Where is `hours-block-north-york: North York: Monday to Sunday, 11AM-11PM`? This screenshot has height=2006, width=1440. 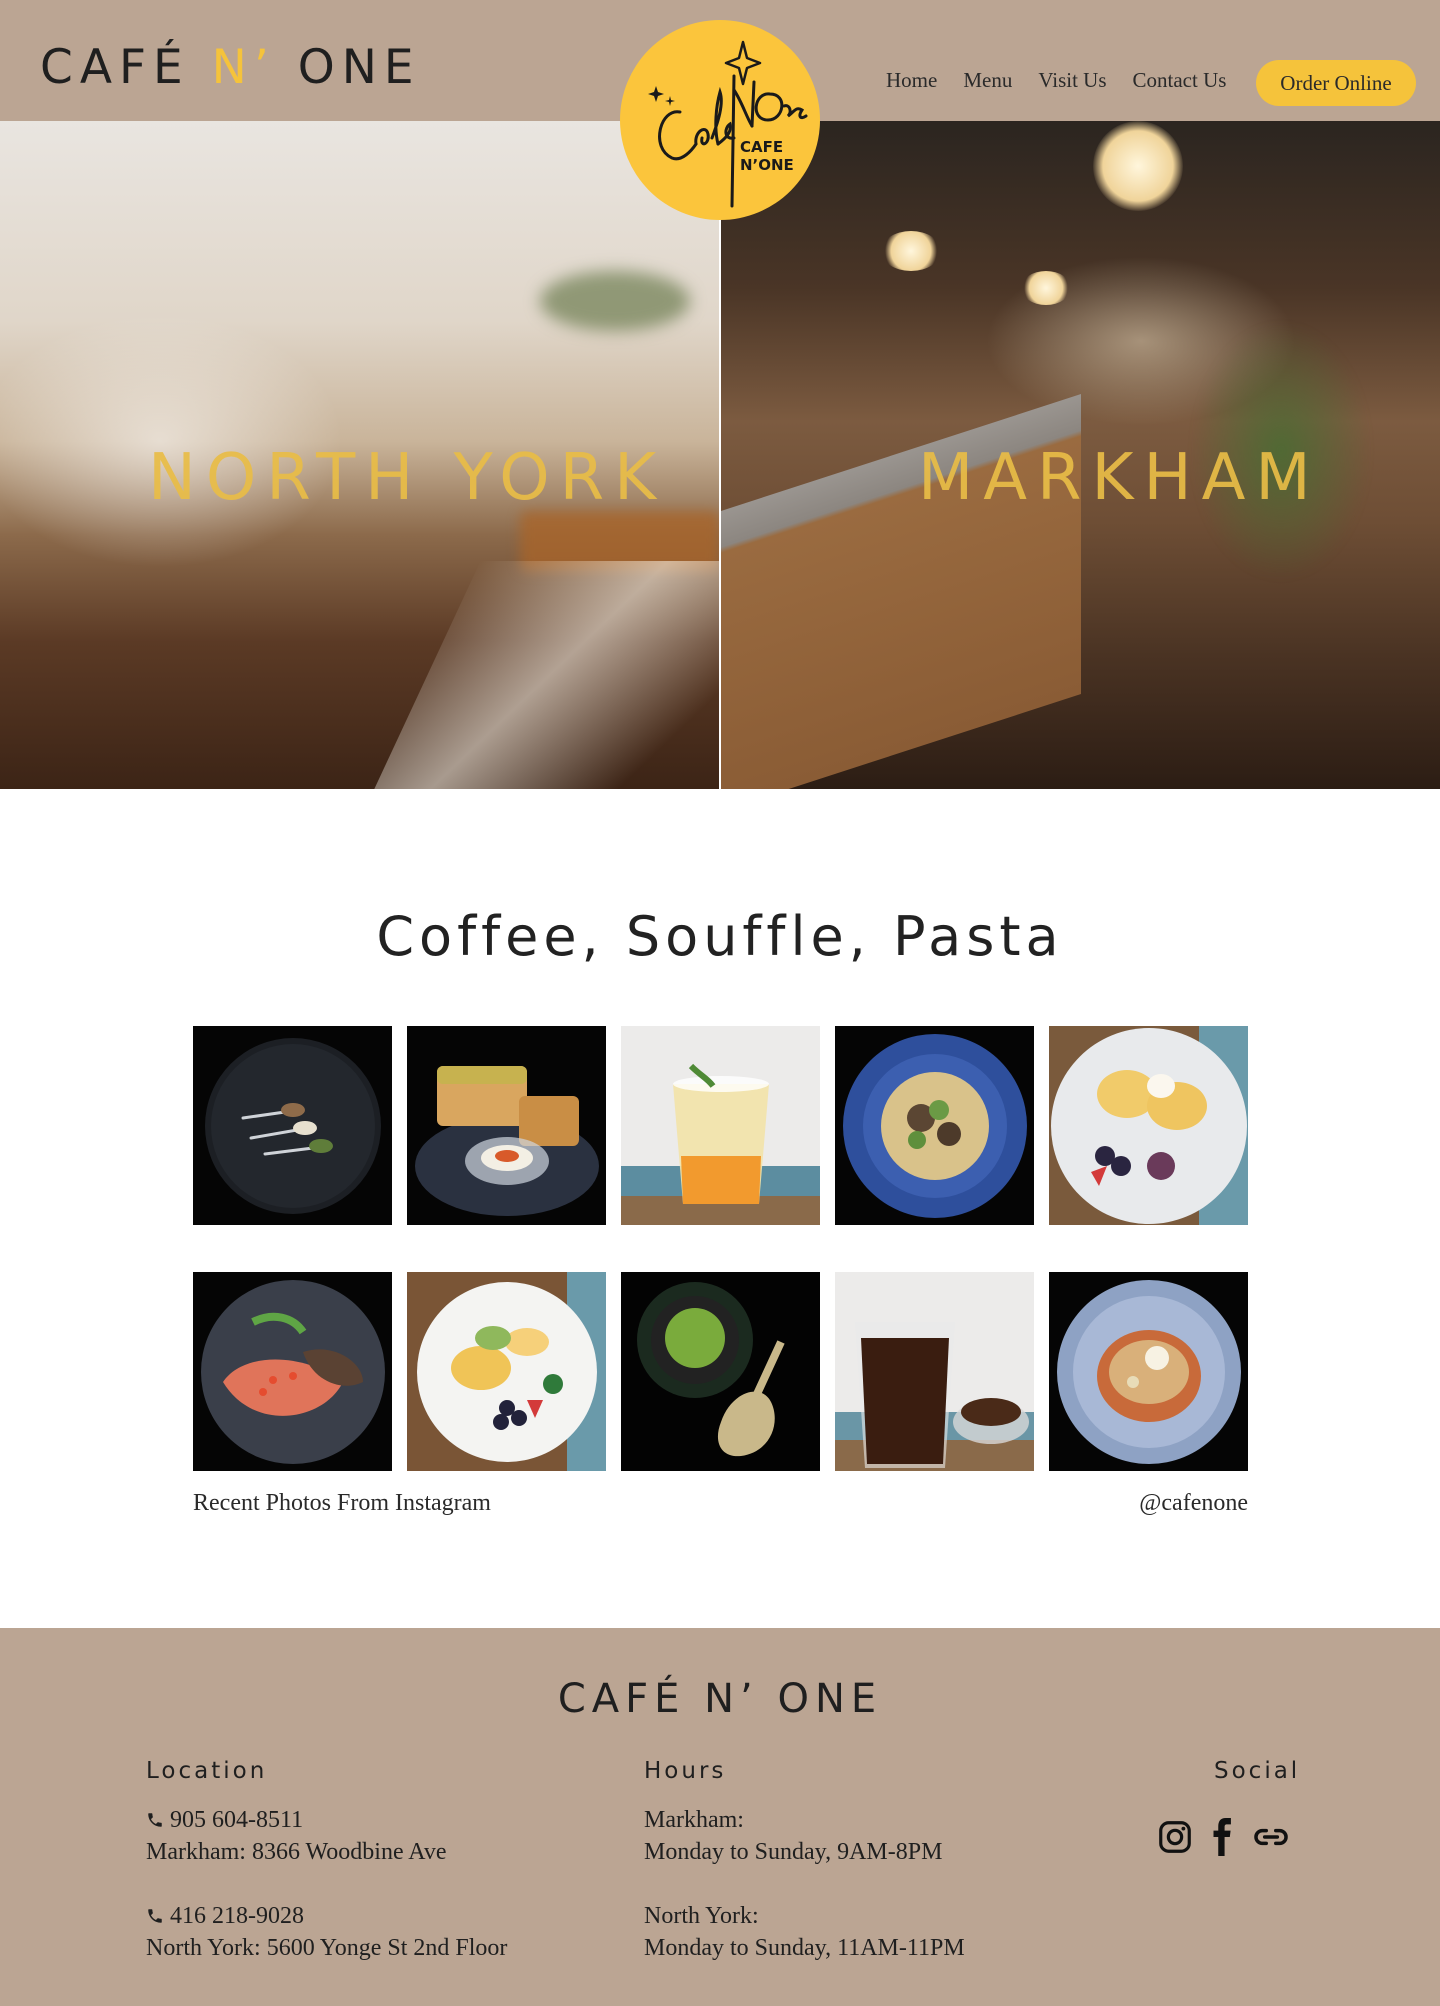 hours-block-north-york: North York: Monday to Sunday, 11AM-11PM is located at coordinates (804, 1932).